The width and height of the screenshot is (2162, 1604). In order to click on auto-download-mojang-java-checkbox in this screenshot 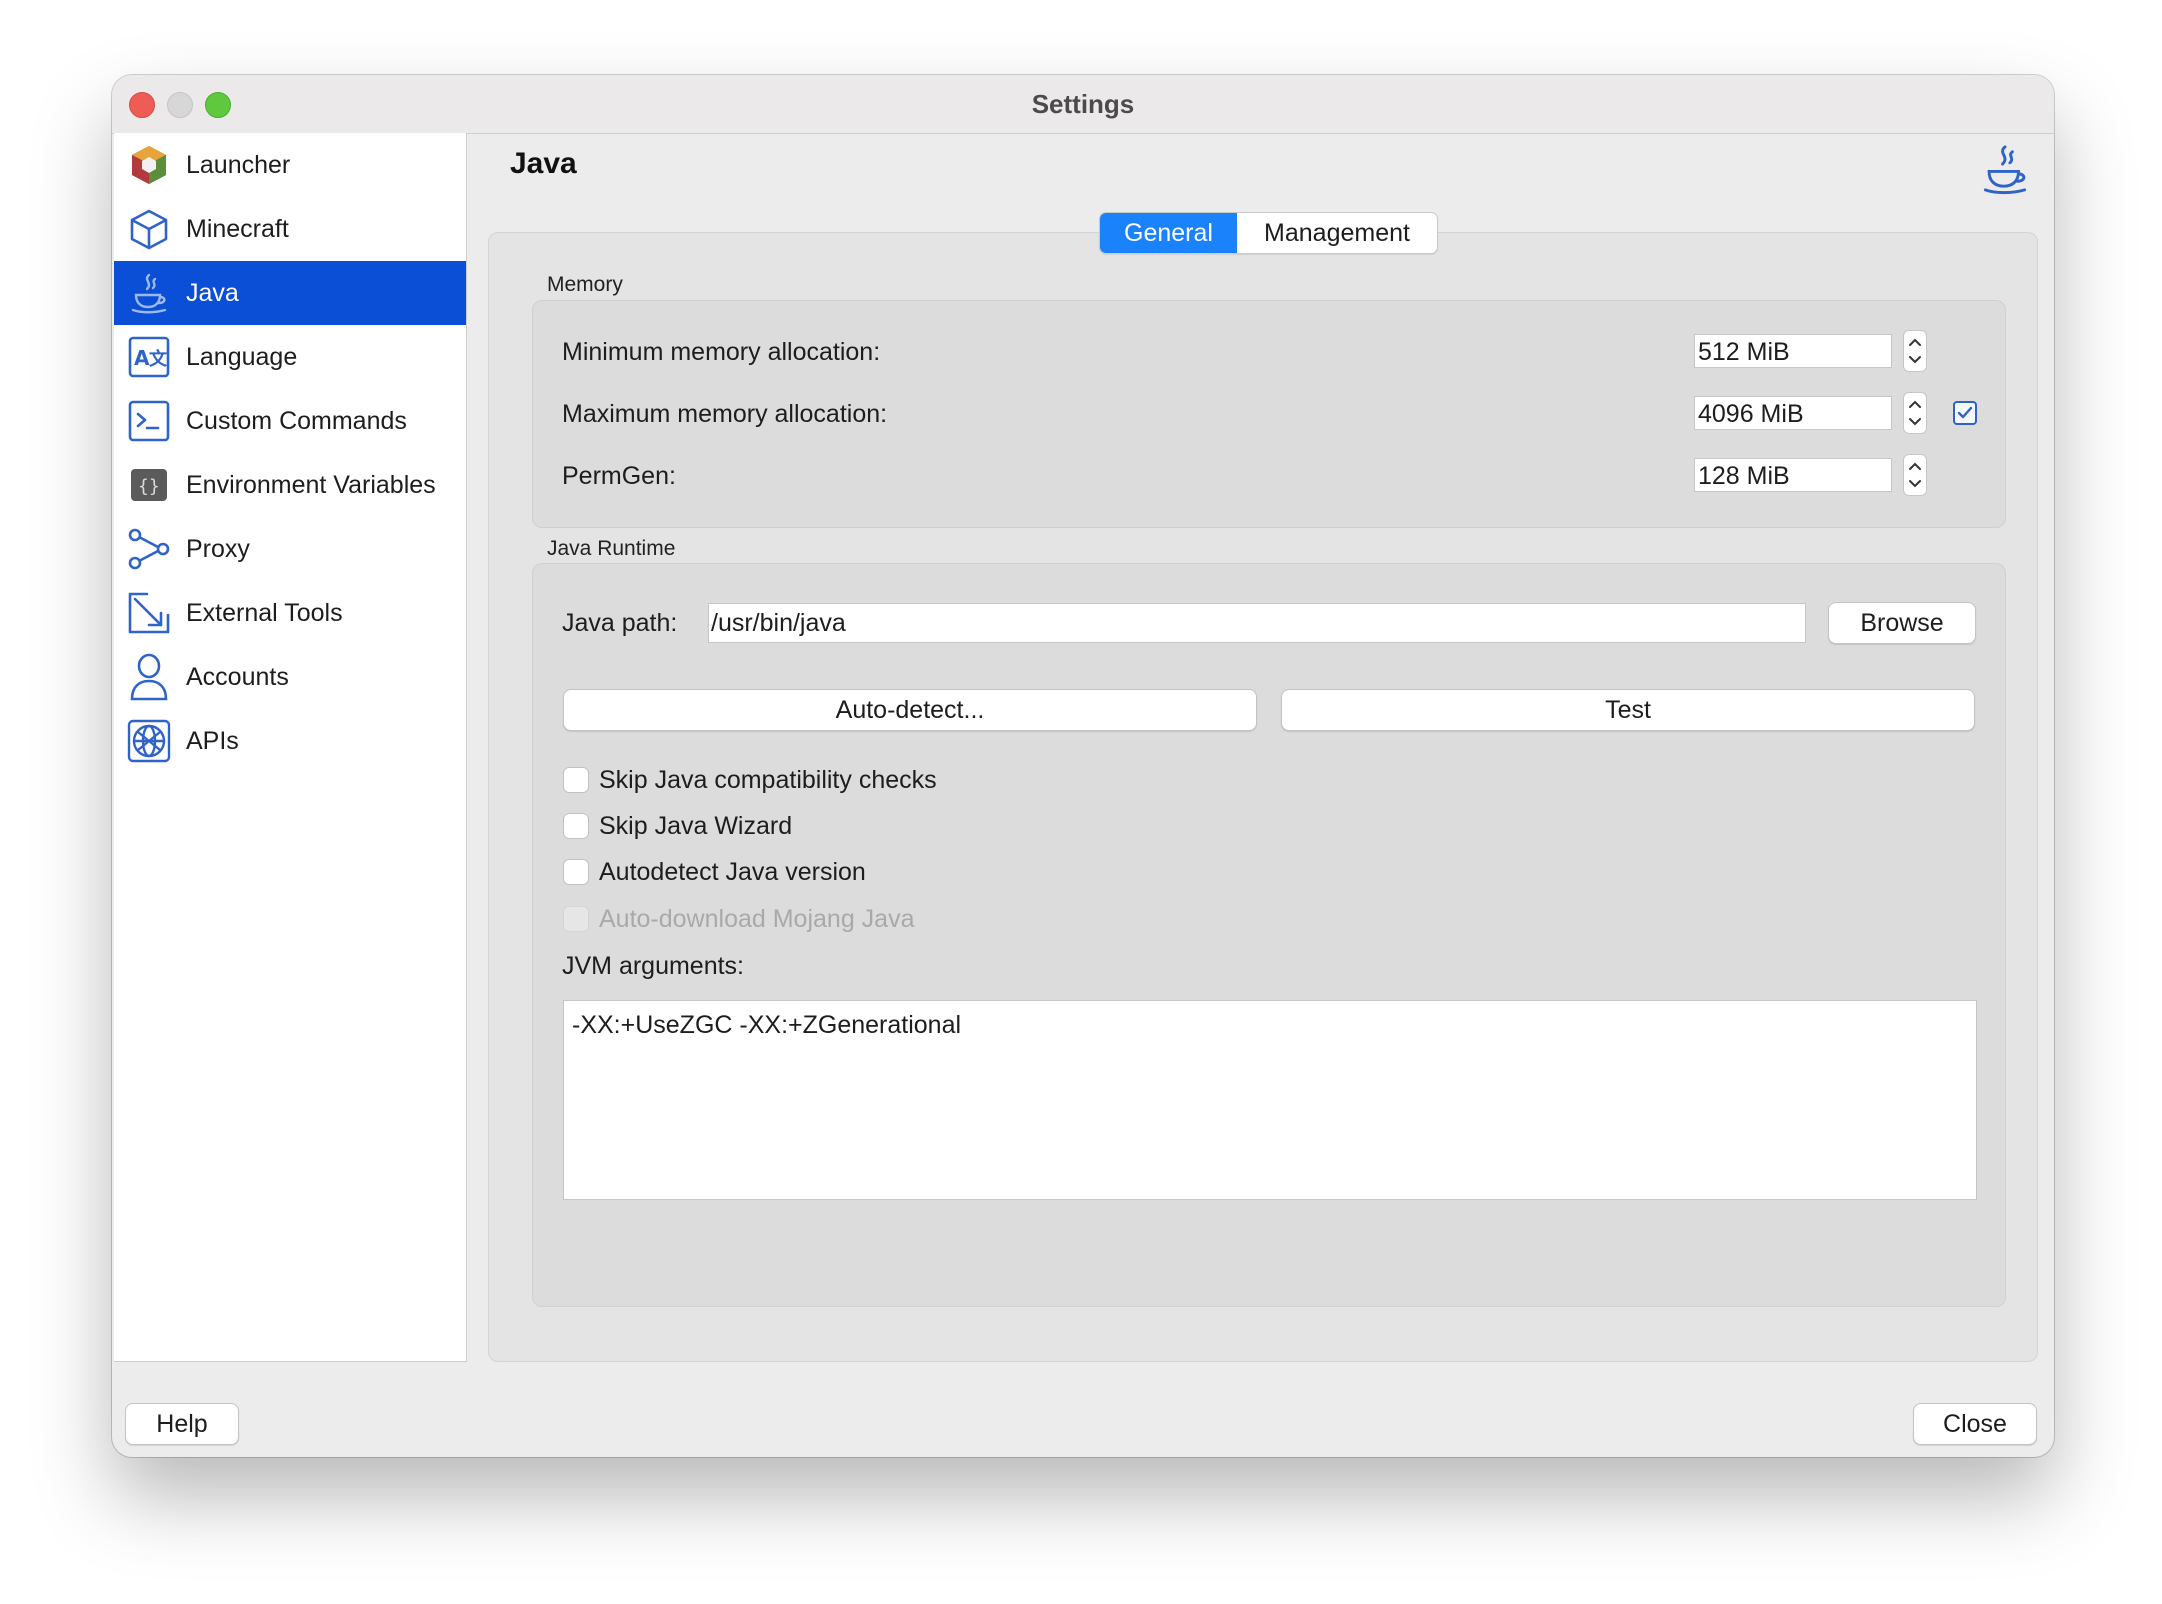, I will do `click(576, 919)`.